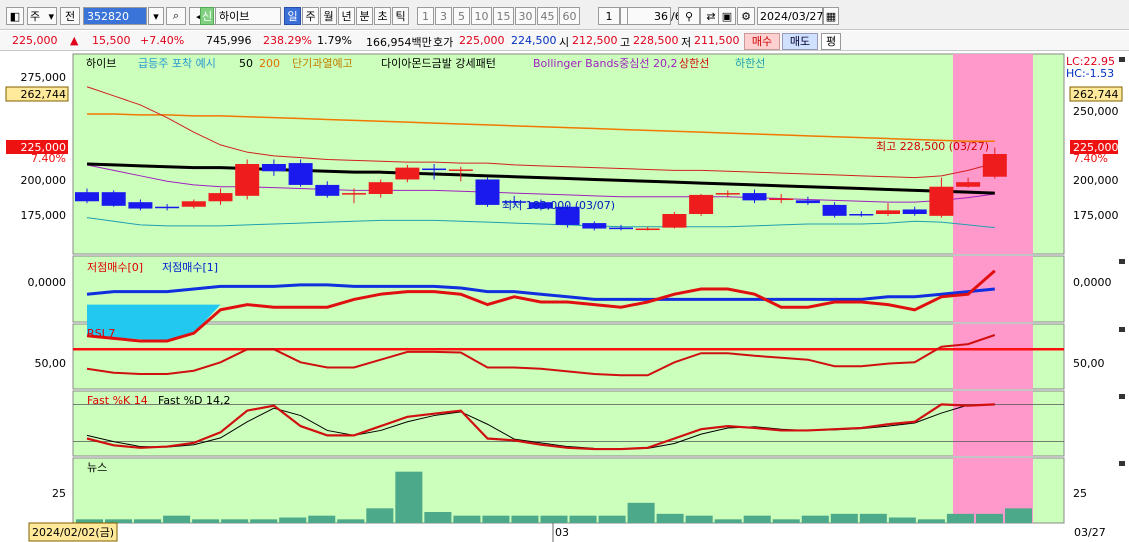  What do you see at coordinates (525, 16) in the screenshot?
I see `interval-30: 30` at bounding box center [525, 16].